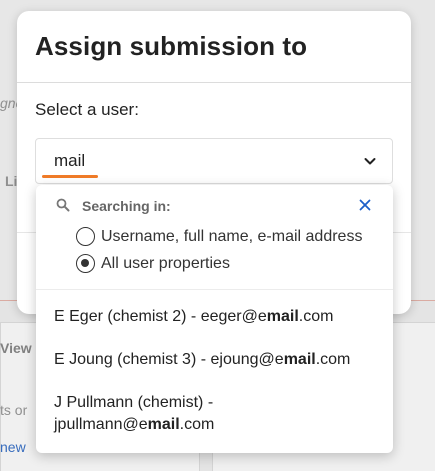 The height and width of the screenshot is (471, 435). What do you see at coordinates (214, 161) in the screenshot?
I see `user-select: mail` at bounding box center [214, 161].